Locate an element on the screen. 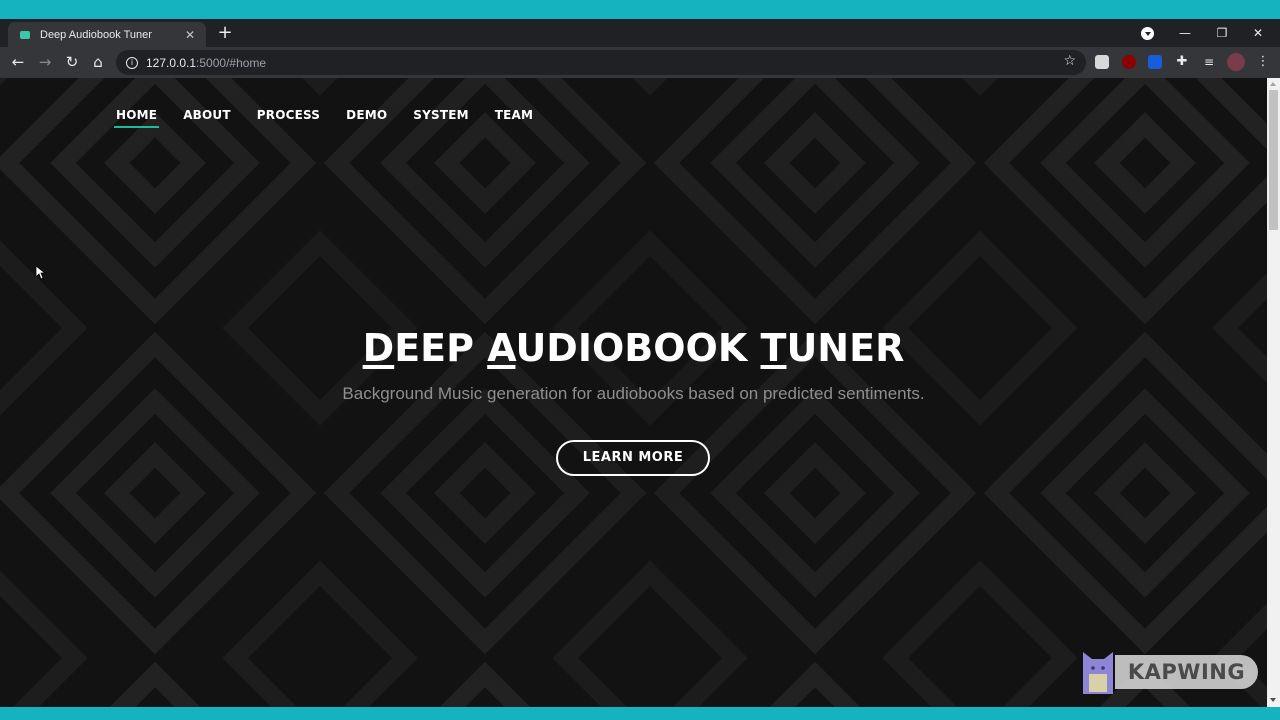 This screenshot has height=720, width=1280. back-arrow-icon: ← is located at coordinates (18, 62).